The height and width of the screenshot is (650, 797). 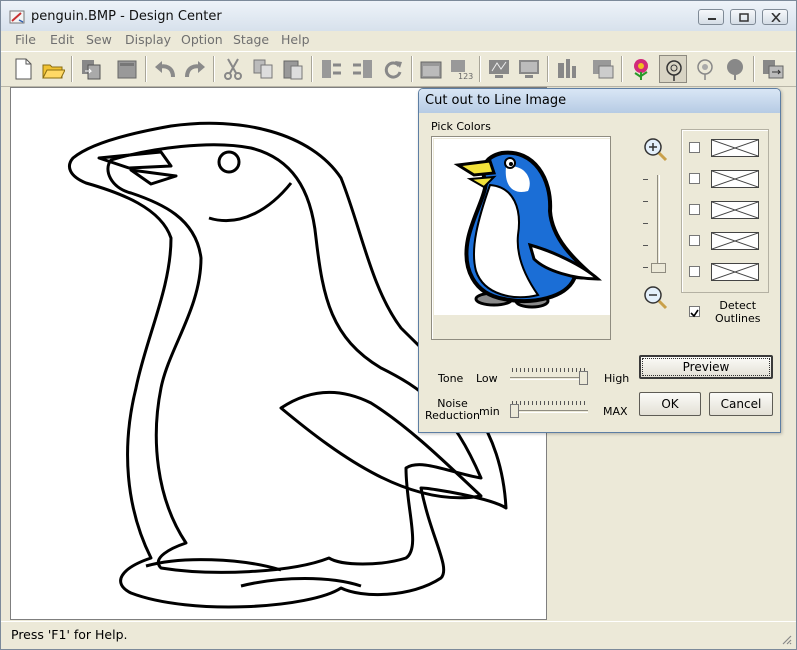 I want to click on noise-min-label: min, so click(x=489, y=411).